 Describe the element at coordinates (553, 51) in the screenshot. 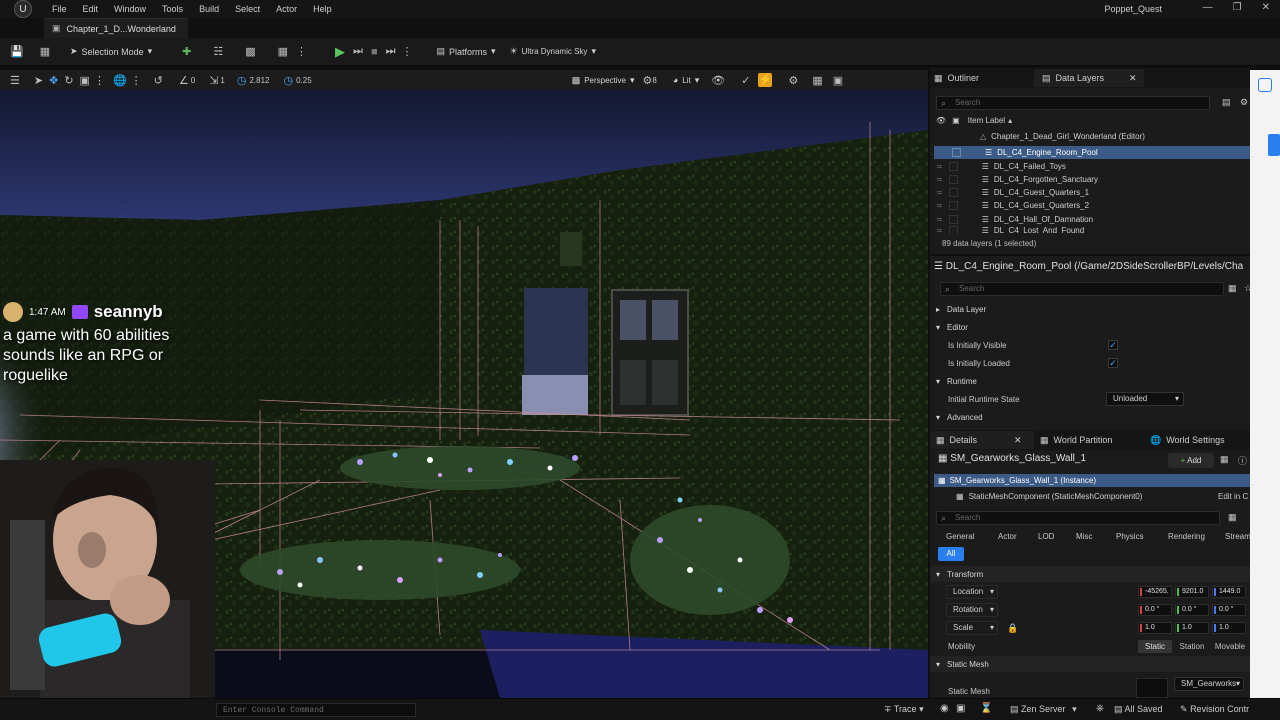

I see `ultra-dynamic-sky-button: ☀ Ultra Dynamic Sky ▾` at that location.